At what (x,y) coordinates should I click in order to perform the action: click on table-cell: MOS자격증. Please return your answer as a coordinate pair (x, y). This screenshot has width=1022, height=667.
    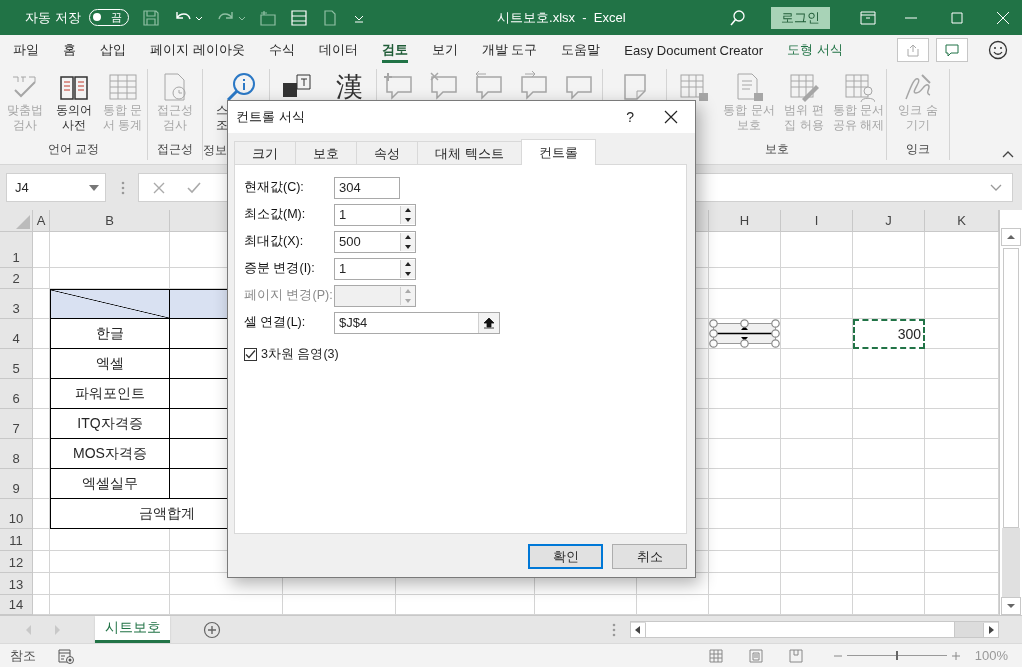
    Looking at the image, I should click on (110, 454).